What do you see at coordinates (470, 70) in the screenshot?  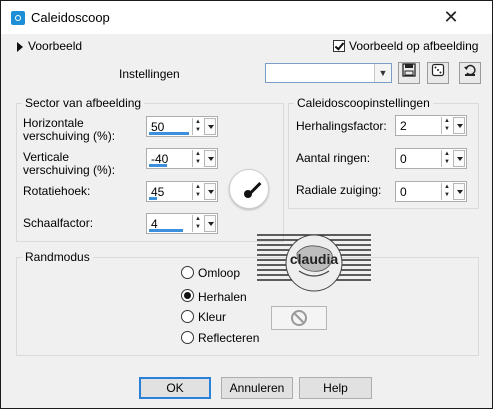 I see `reset-icon` at bounding box center [470, 70].